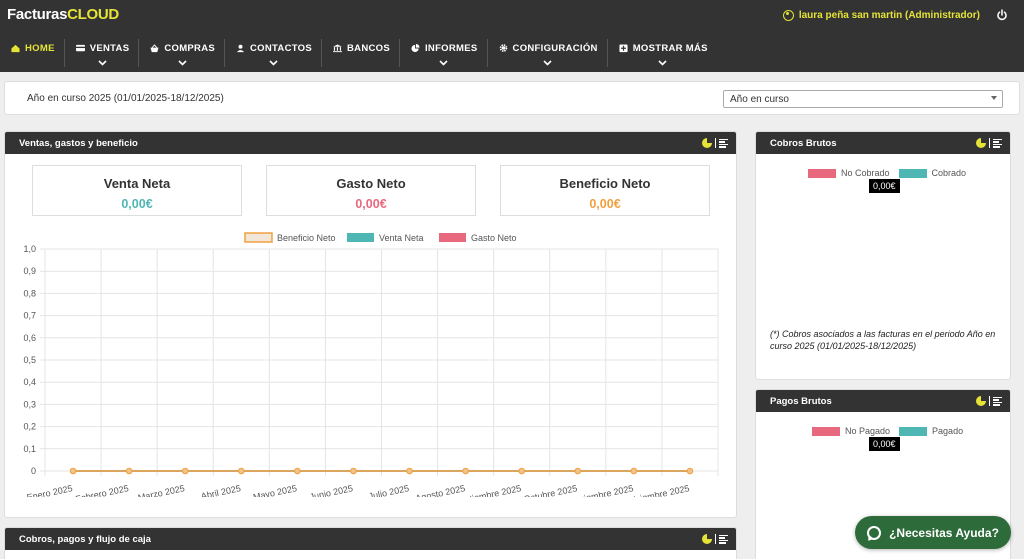 Image resolution: width=1024 pixels, height=559 pixels. I want to click on y-tick-label: 0,2, so click(29, 427).